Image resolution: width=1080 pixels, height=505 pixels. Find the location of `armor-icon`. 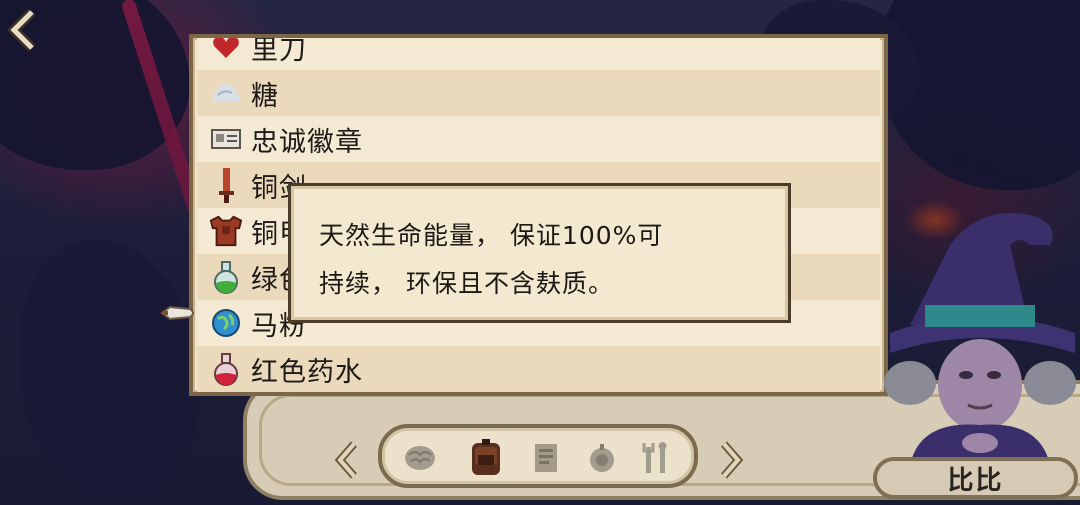

armor-icon is located at coordinates (226, 231).